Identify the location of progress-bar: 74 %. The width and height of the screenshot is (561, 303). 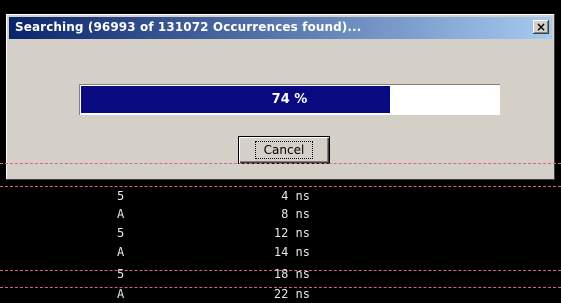
(289, 99).